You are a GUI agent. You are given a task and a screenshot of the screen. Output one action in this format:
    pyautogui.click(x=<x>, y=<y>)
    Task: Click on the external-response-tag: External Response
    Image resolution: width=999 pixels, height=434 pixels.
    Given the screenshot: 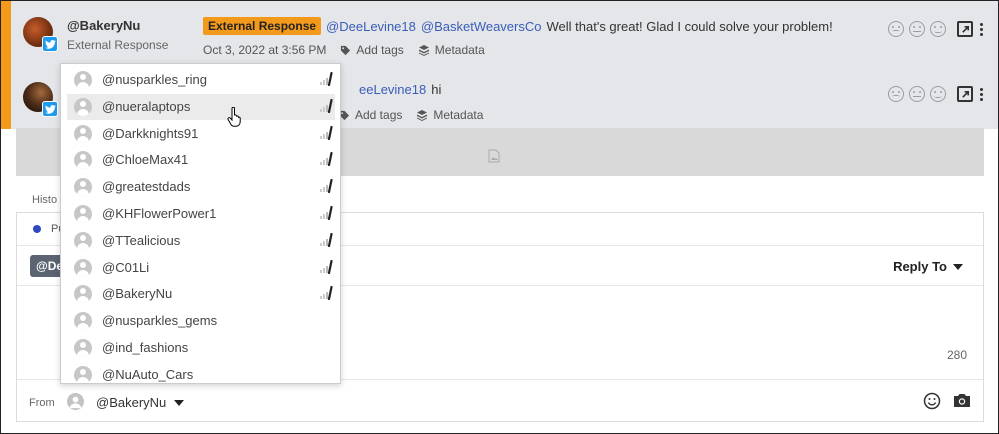 What is the action you would take?
    pyautogui.click(x=262, y=26)
    